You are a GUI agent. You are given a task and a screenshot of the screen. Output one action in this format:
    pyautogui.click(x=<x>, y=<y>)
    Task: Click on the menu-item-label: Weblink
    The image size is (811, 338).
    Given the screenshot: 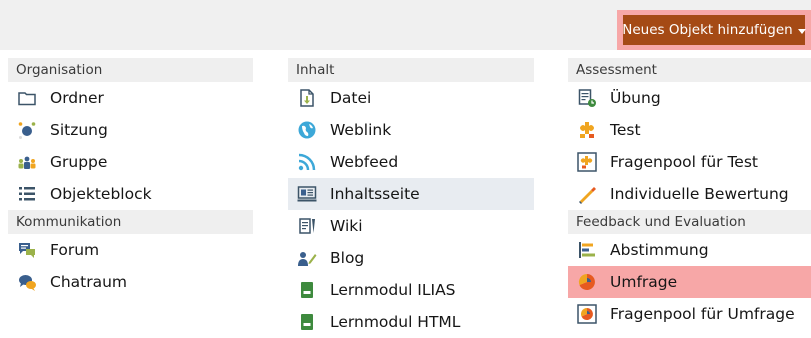 What is the action you would take?
    pyautogui.click(x=361, y=130)
    